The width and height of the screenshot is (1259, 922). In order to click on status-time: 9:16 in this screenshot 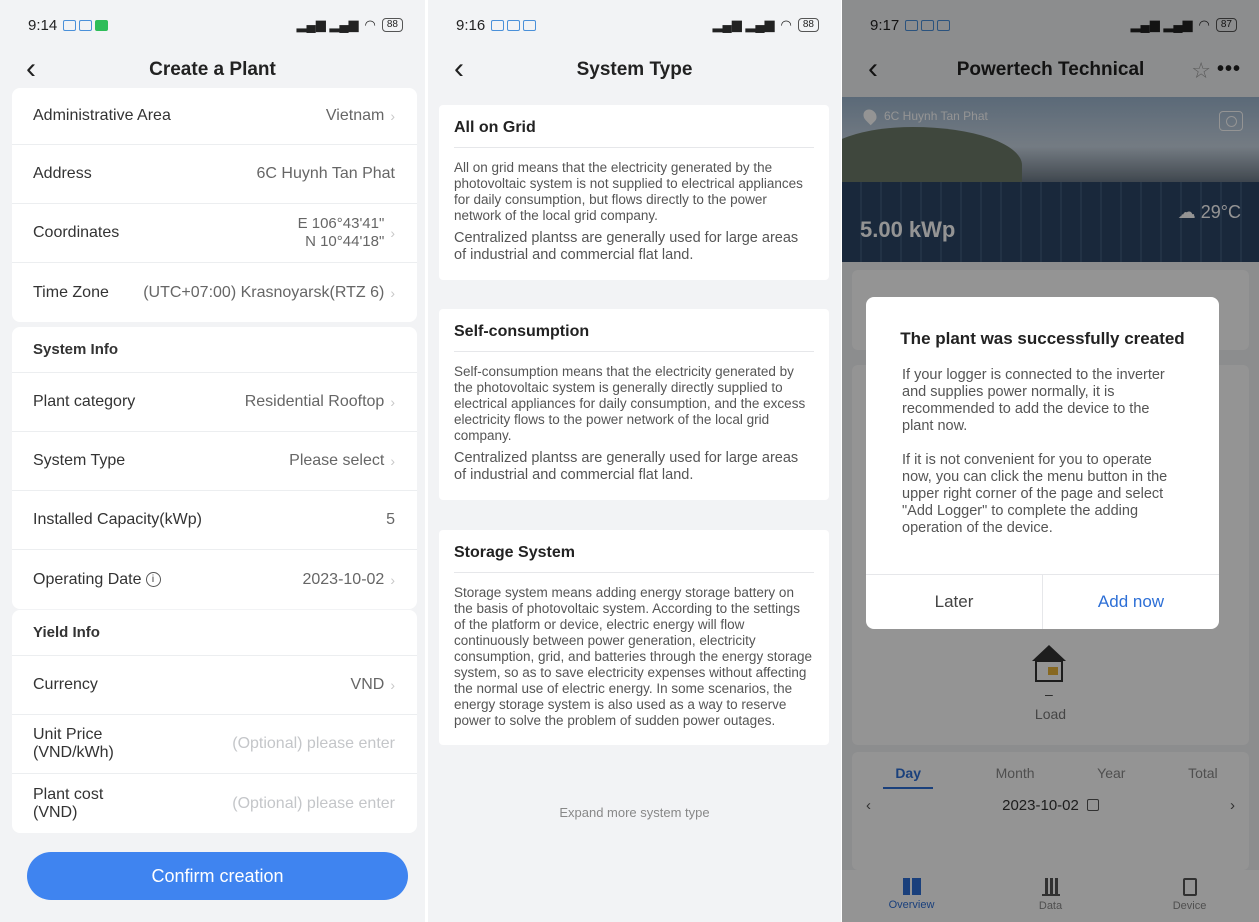, I will do `click(471, 25)`.